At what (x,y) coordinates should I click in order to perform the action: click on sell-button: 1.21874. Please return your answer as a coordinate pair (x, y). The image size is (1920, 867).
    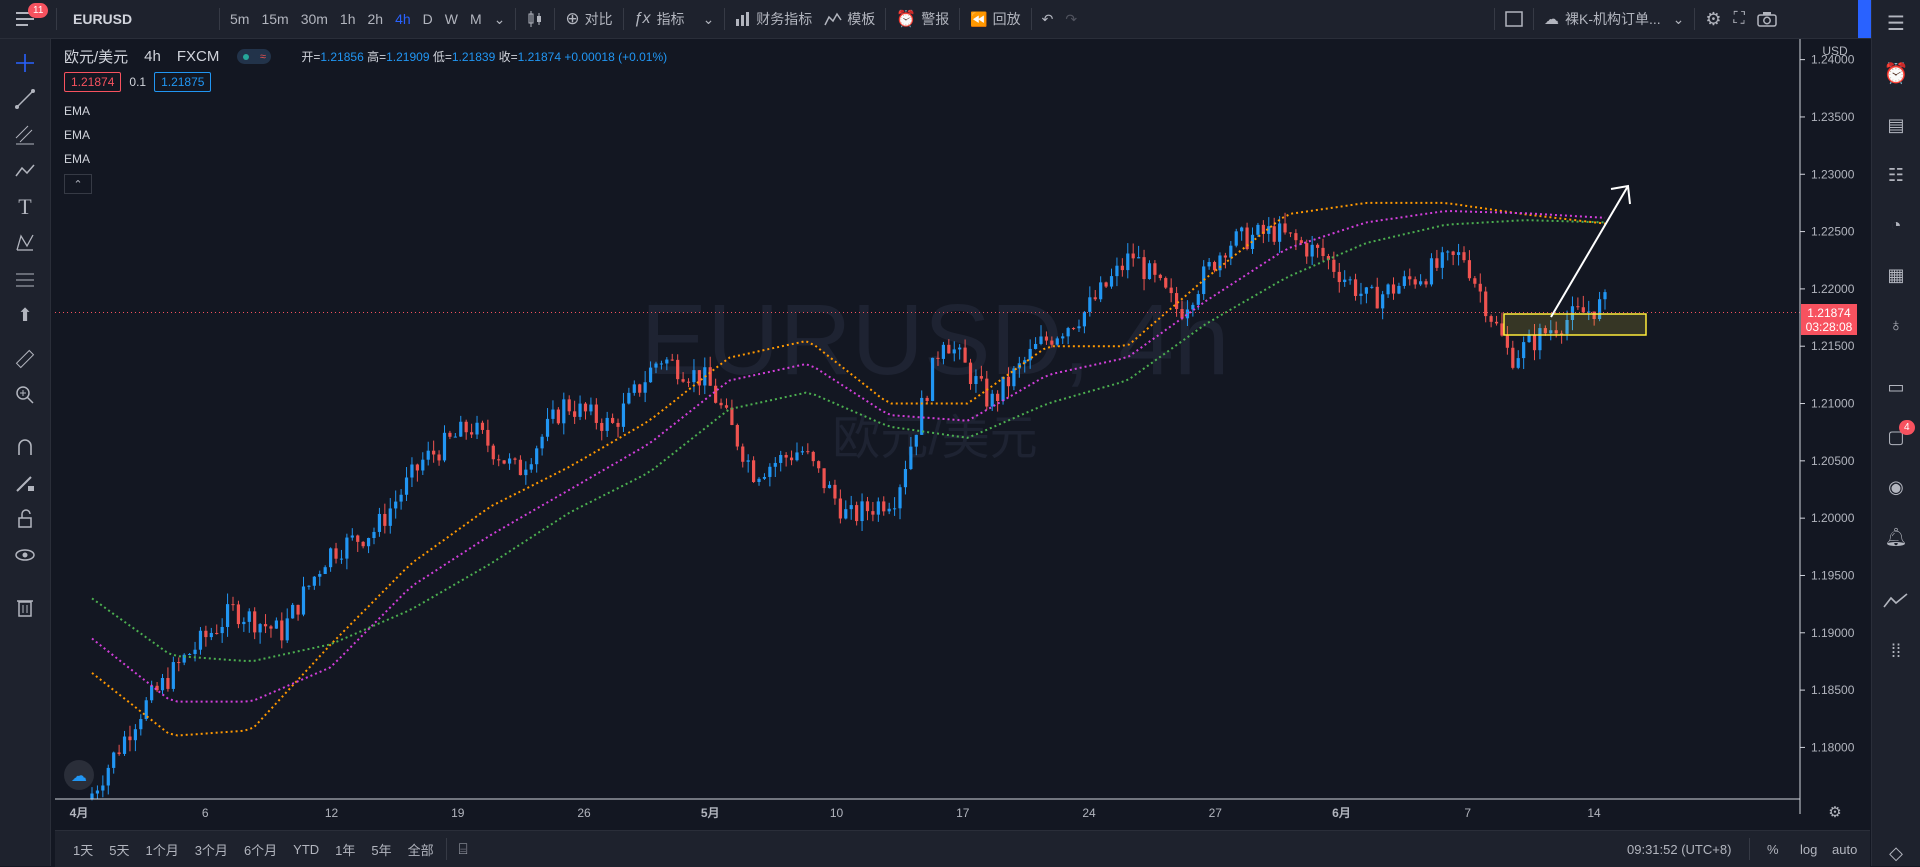
    Looking at the image, I should click on (93, 82).